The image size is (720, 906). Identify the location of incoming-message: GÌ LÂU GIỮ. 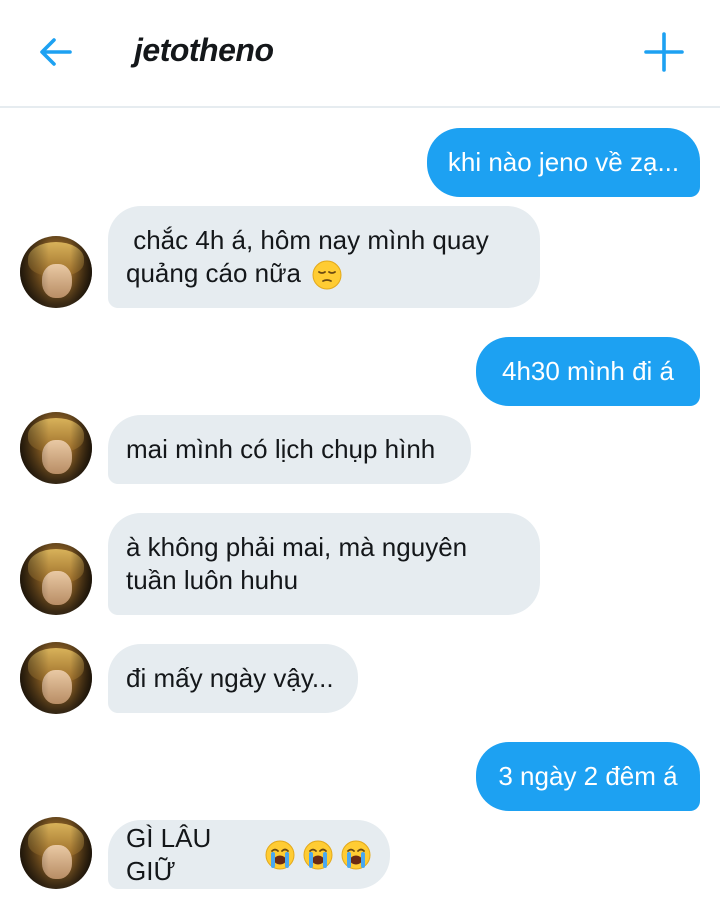
(249, 854).